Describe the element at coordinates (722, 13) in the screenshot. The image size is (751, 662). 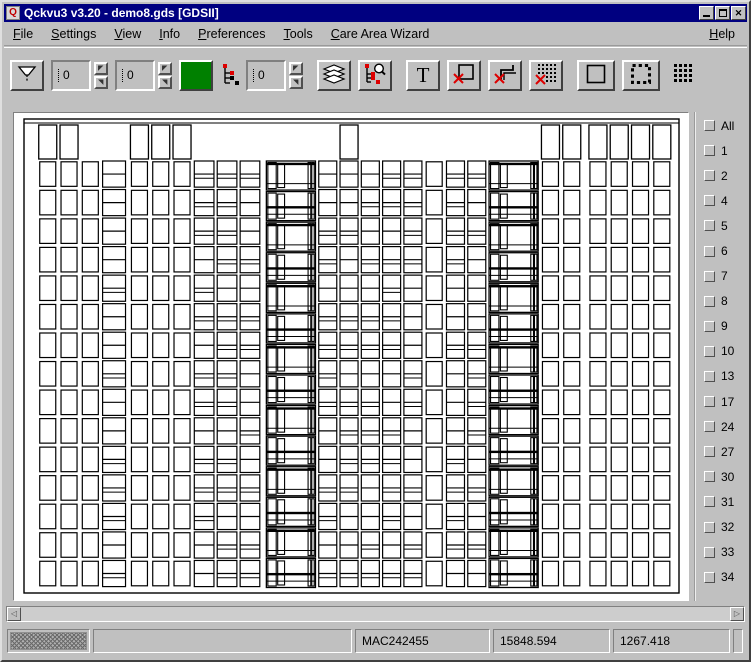
I see `maximize-button` at that location.